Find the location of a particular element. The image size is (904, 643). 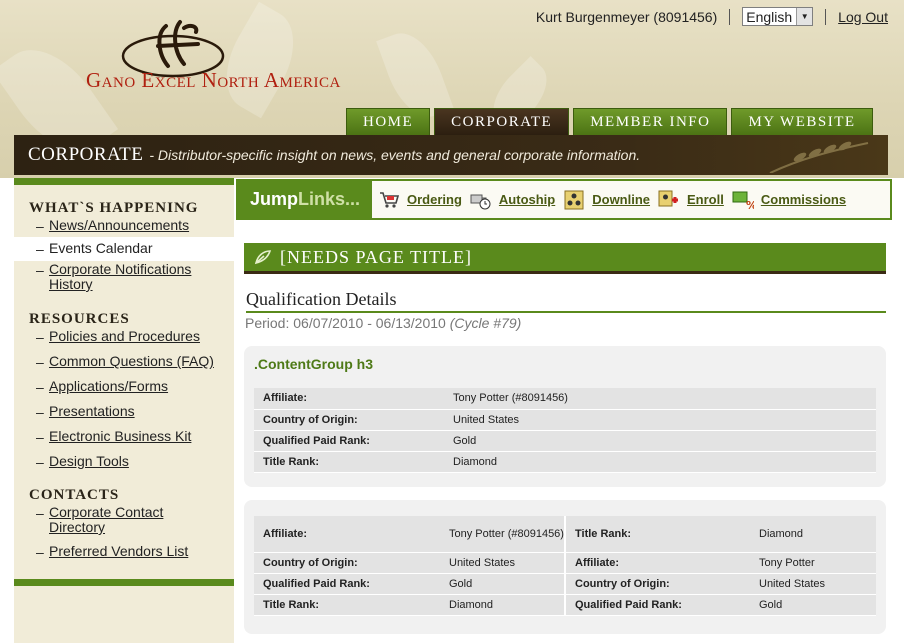

sidebar-item-corporate-notifications: – Corporate Notifications History is located at coordinates (124, 278).